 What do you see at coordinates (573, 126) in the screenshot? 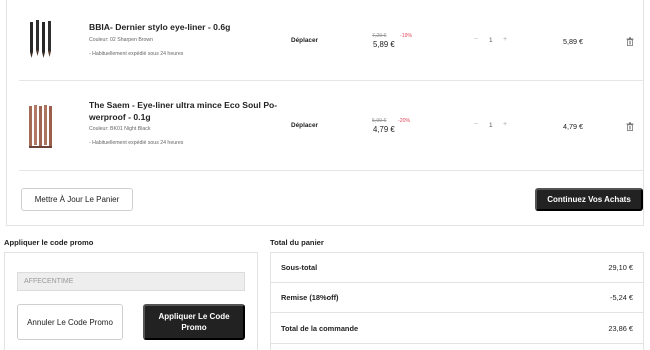
I see `line-total: 4,79 €` at bounding box center [573, 126].